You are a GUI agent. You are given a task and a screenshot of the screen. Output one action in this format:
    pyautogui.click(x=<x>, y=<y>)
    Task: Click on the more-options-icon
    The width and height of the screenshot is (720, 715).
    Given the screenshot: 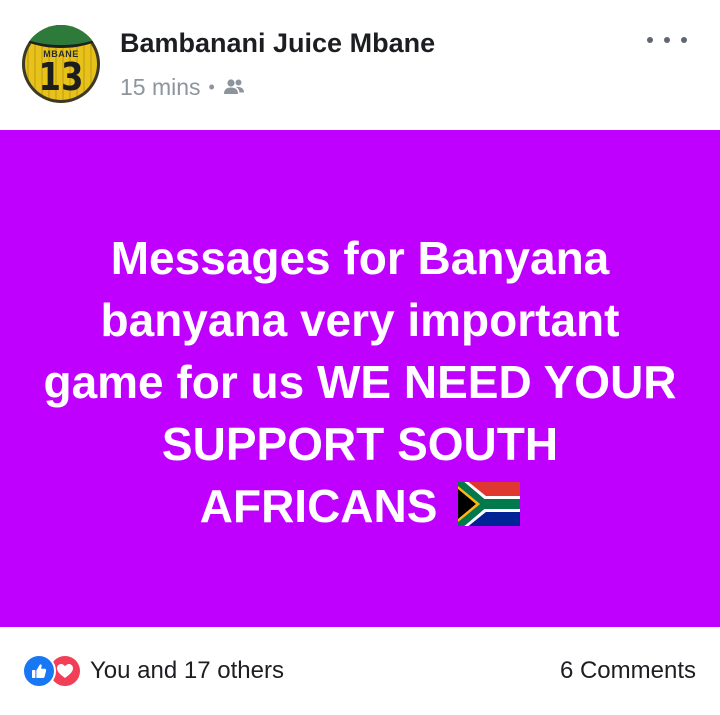 What is the action you would take?
    pyautogui.click(x=667, y=40)
    